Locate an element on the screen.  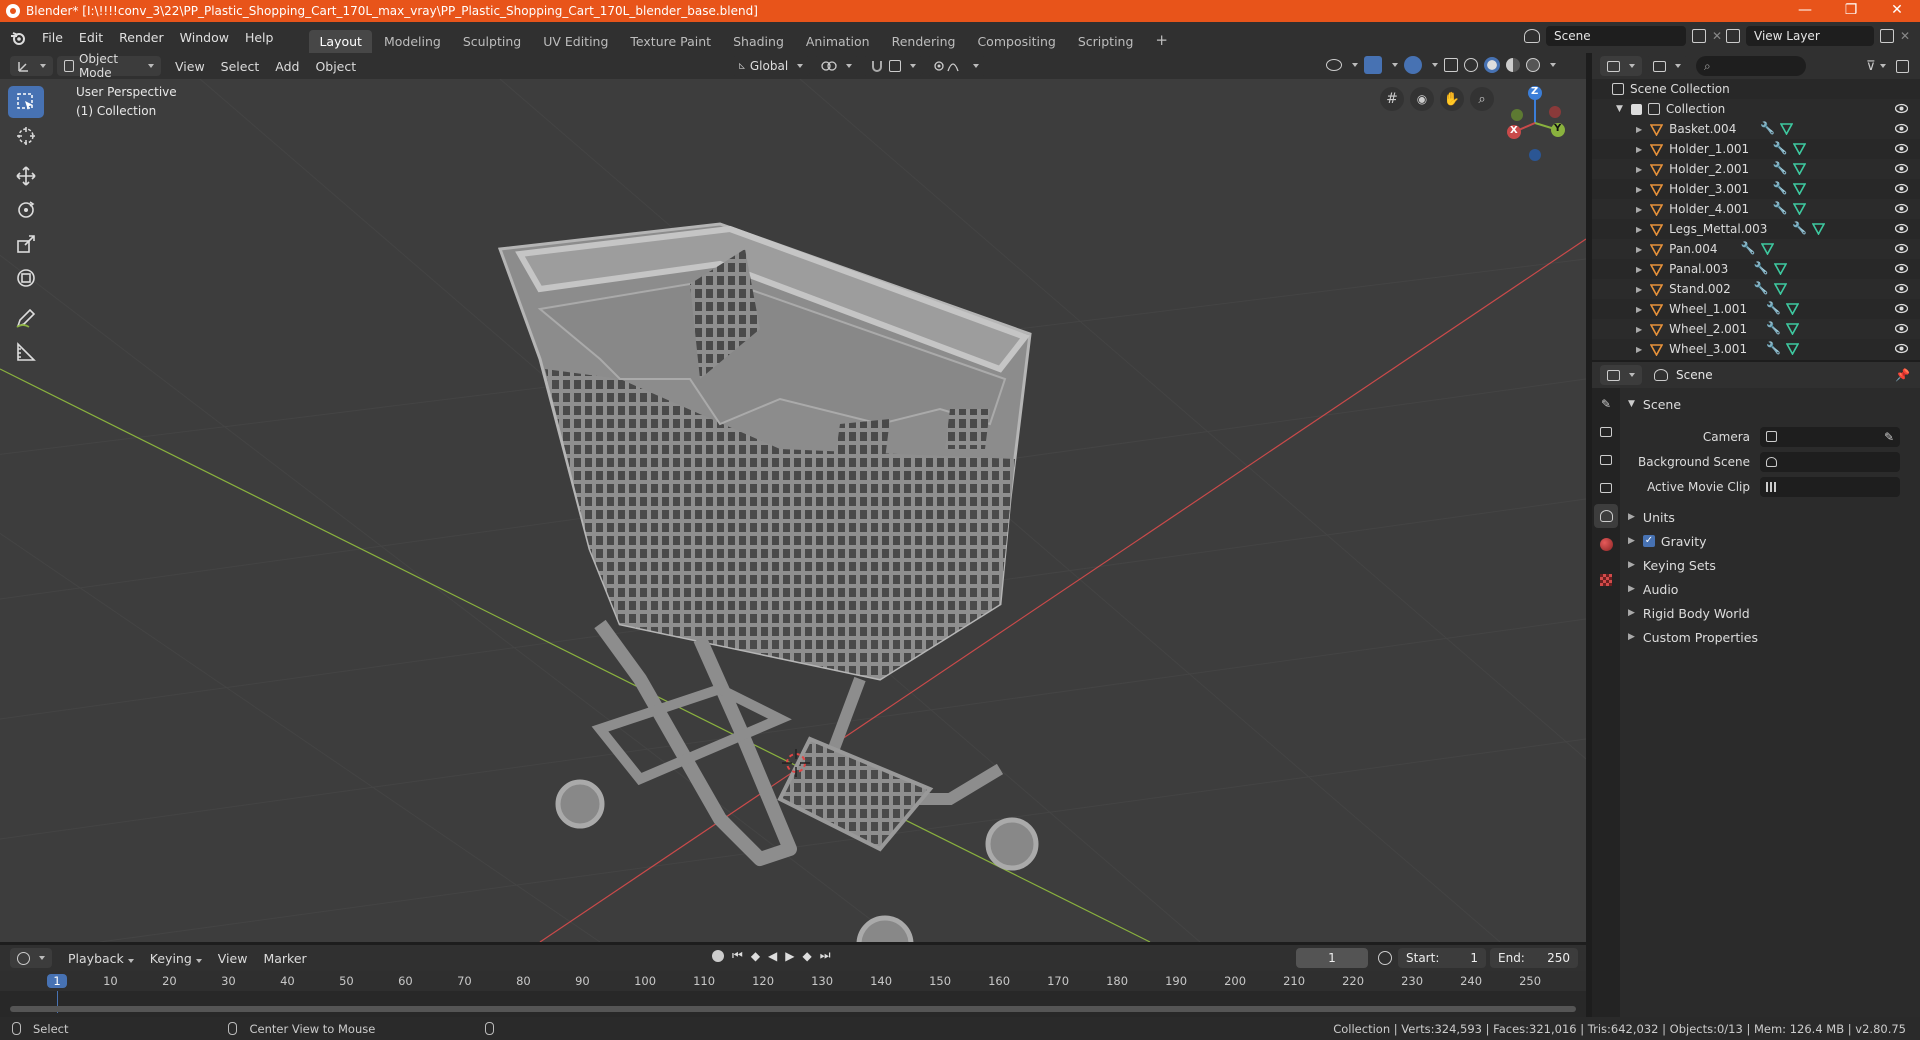
current-frame-field: 1 is located at coordinates (1332, 958).